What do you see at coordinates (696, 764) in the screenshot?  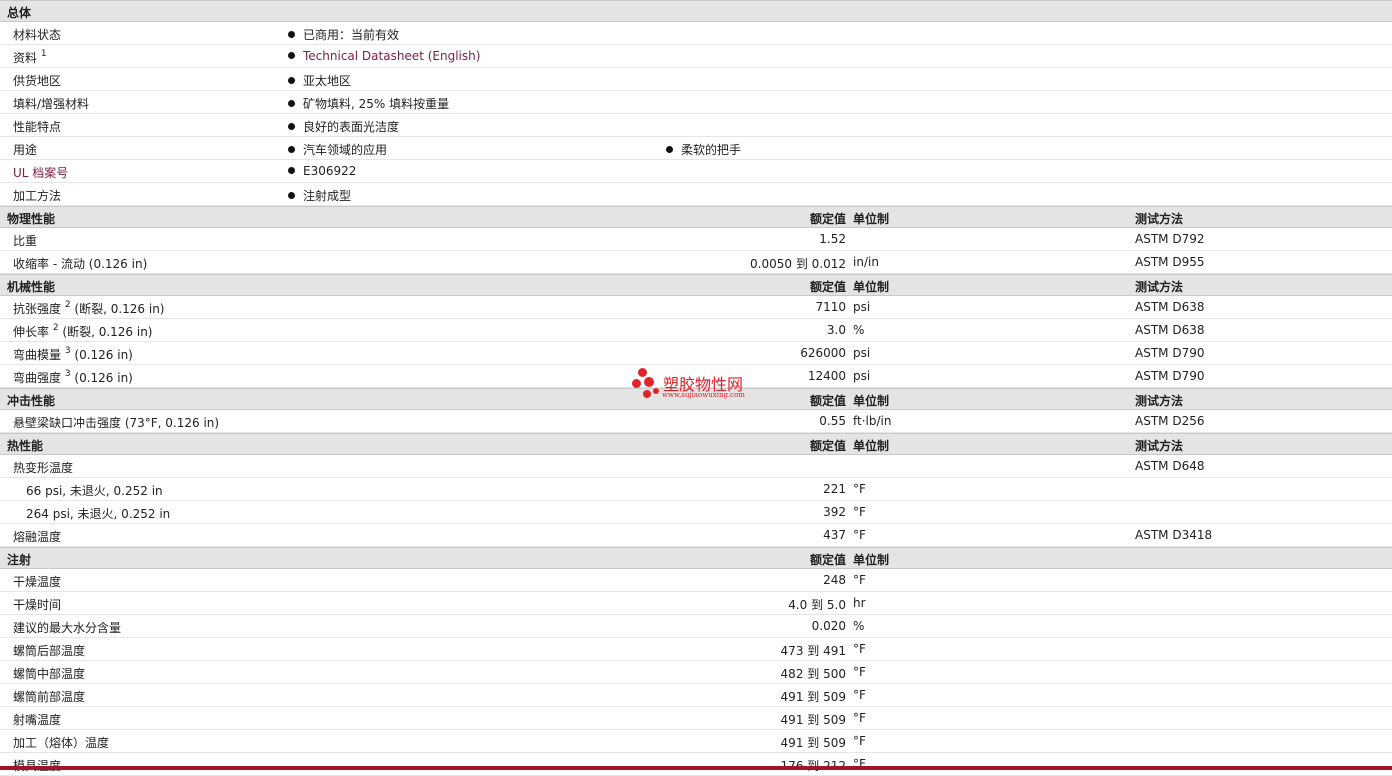 I see `property-row: 模具温度176 到 212°F` at bounding box center [696, 764].